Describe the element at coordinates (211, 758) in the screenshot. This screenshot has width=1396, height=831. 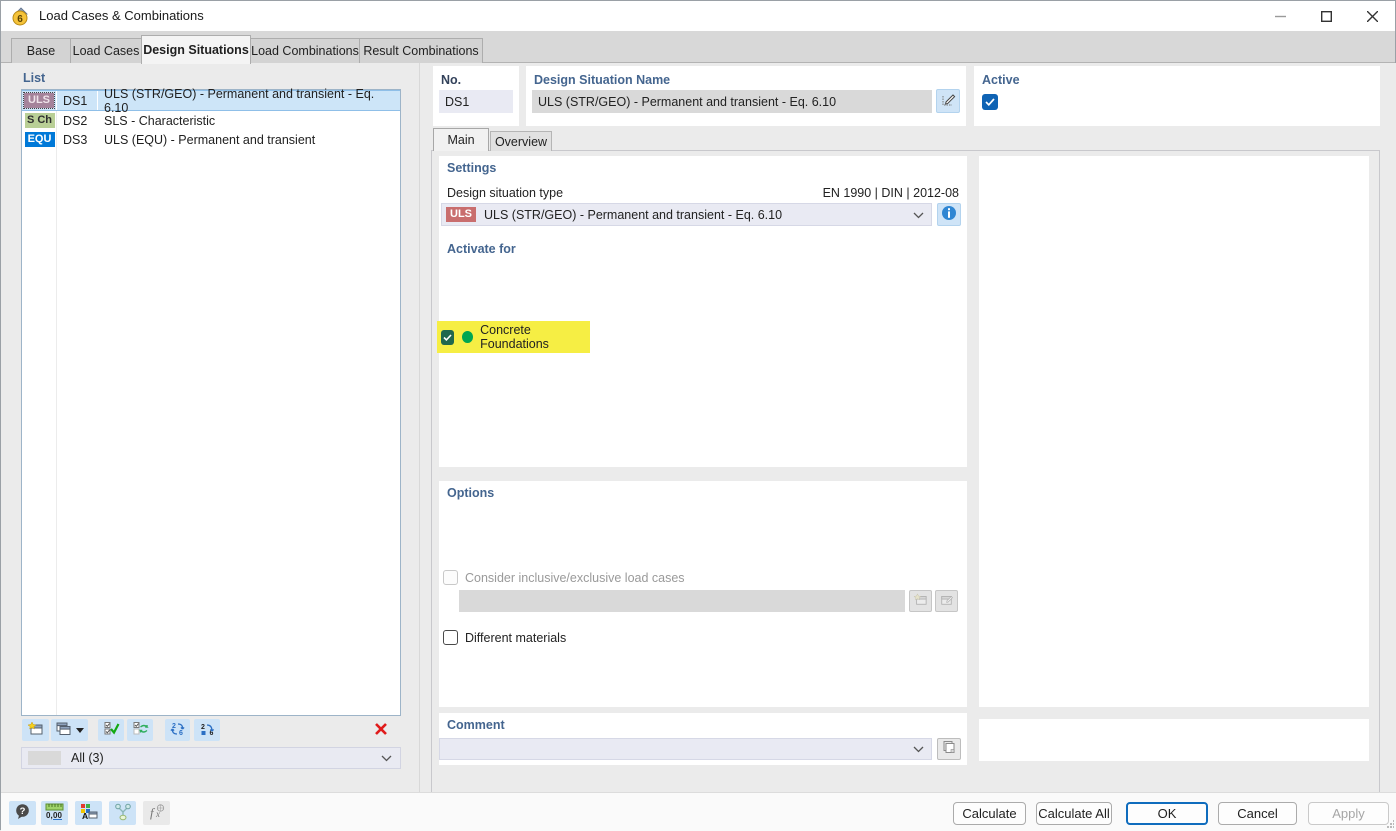
I see `list-filter-dropdown: All (3)` at that location.